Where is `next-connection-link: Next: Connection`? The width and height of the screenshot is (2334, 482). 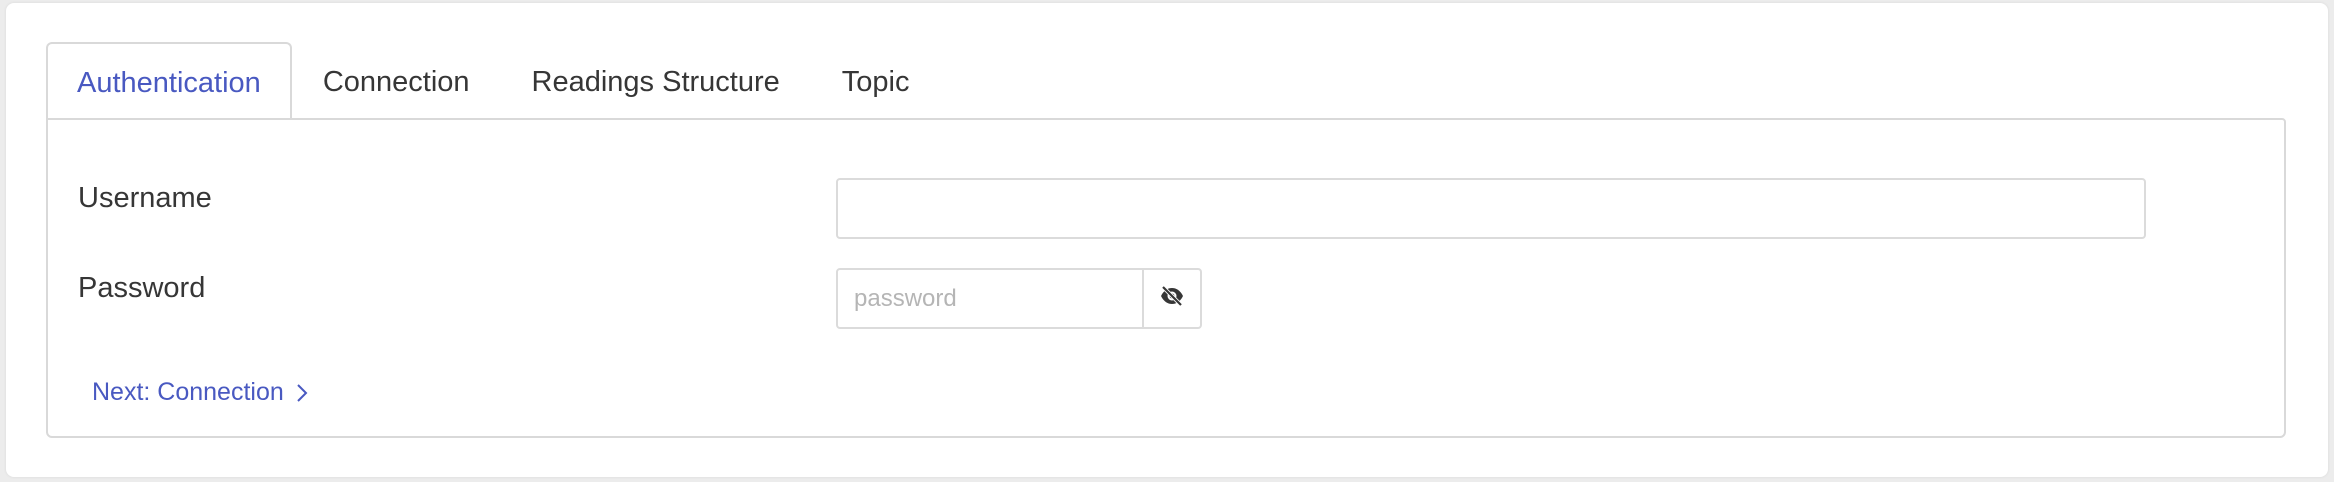 next-connection-link: Next: Connection is located at coordinates (200, 392).